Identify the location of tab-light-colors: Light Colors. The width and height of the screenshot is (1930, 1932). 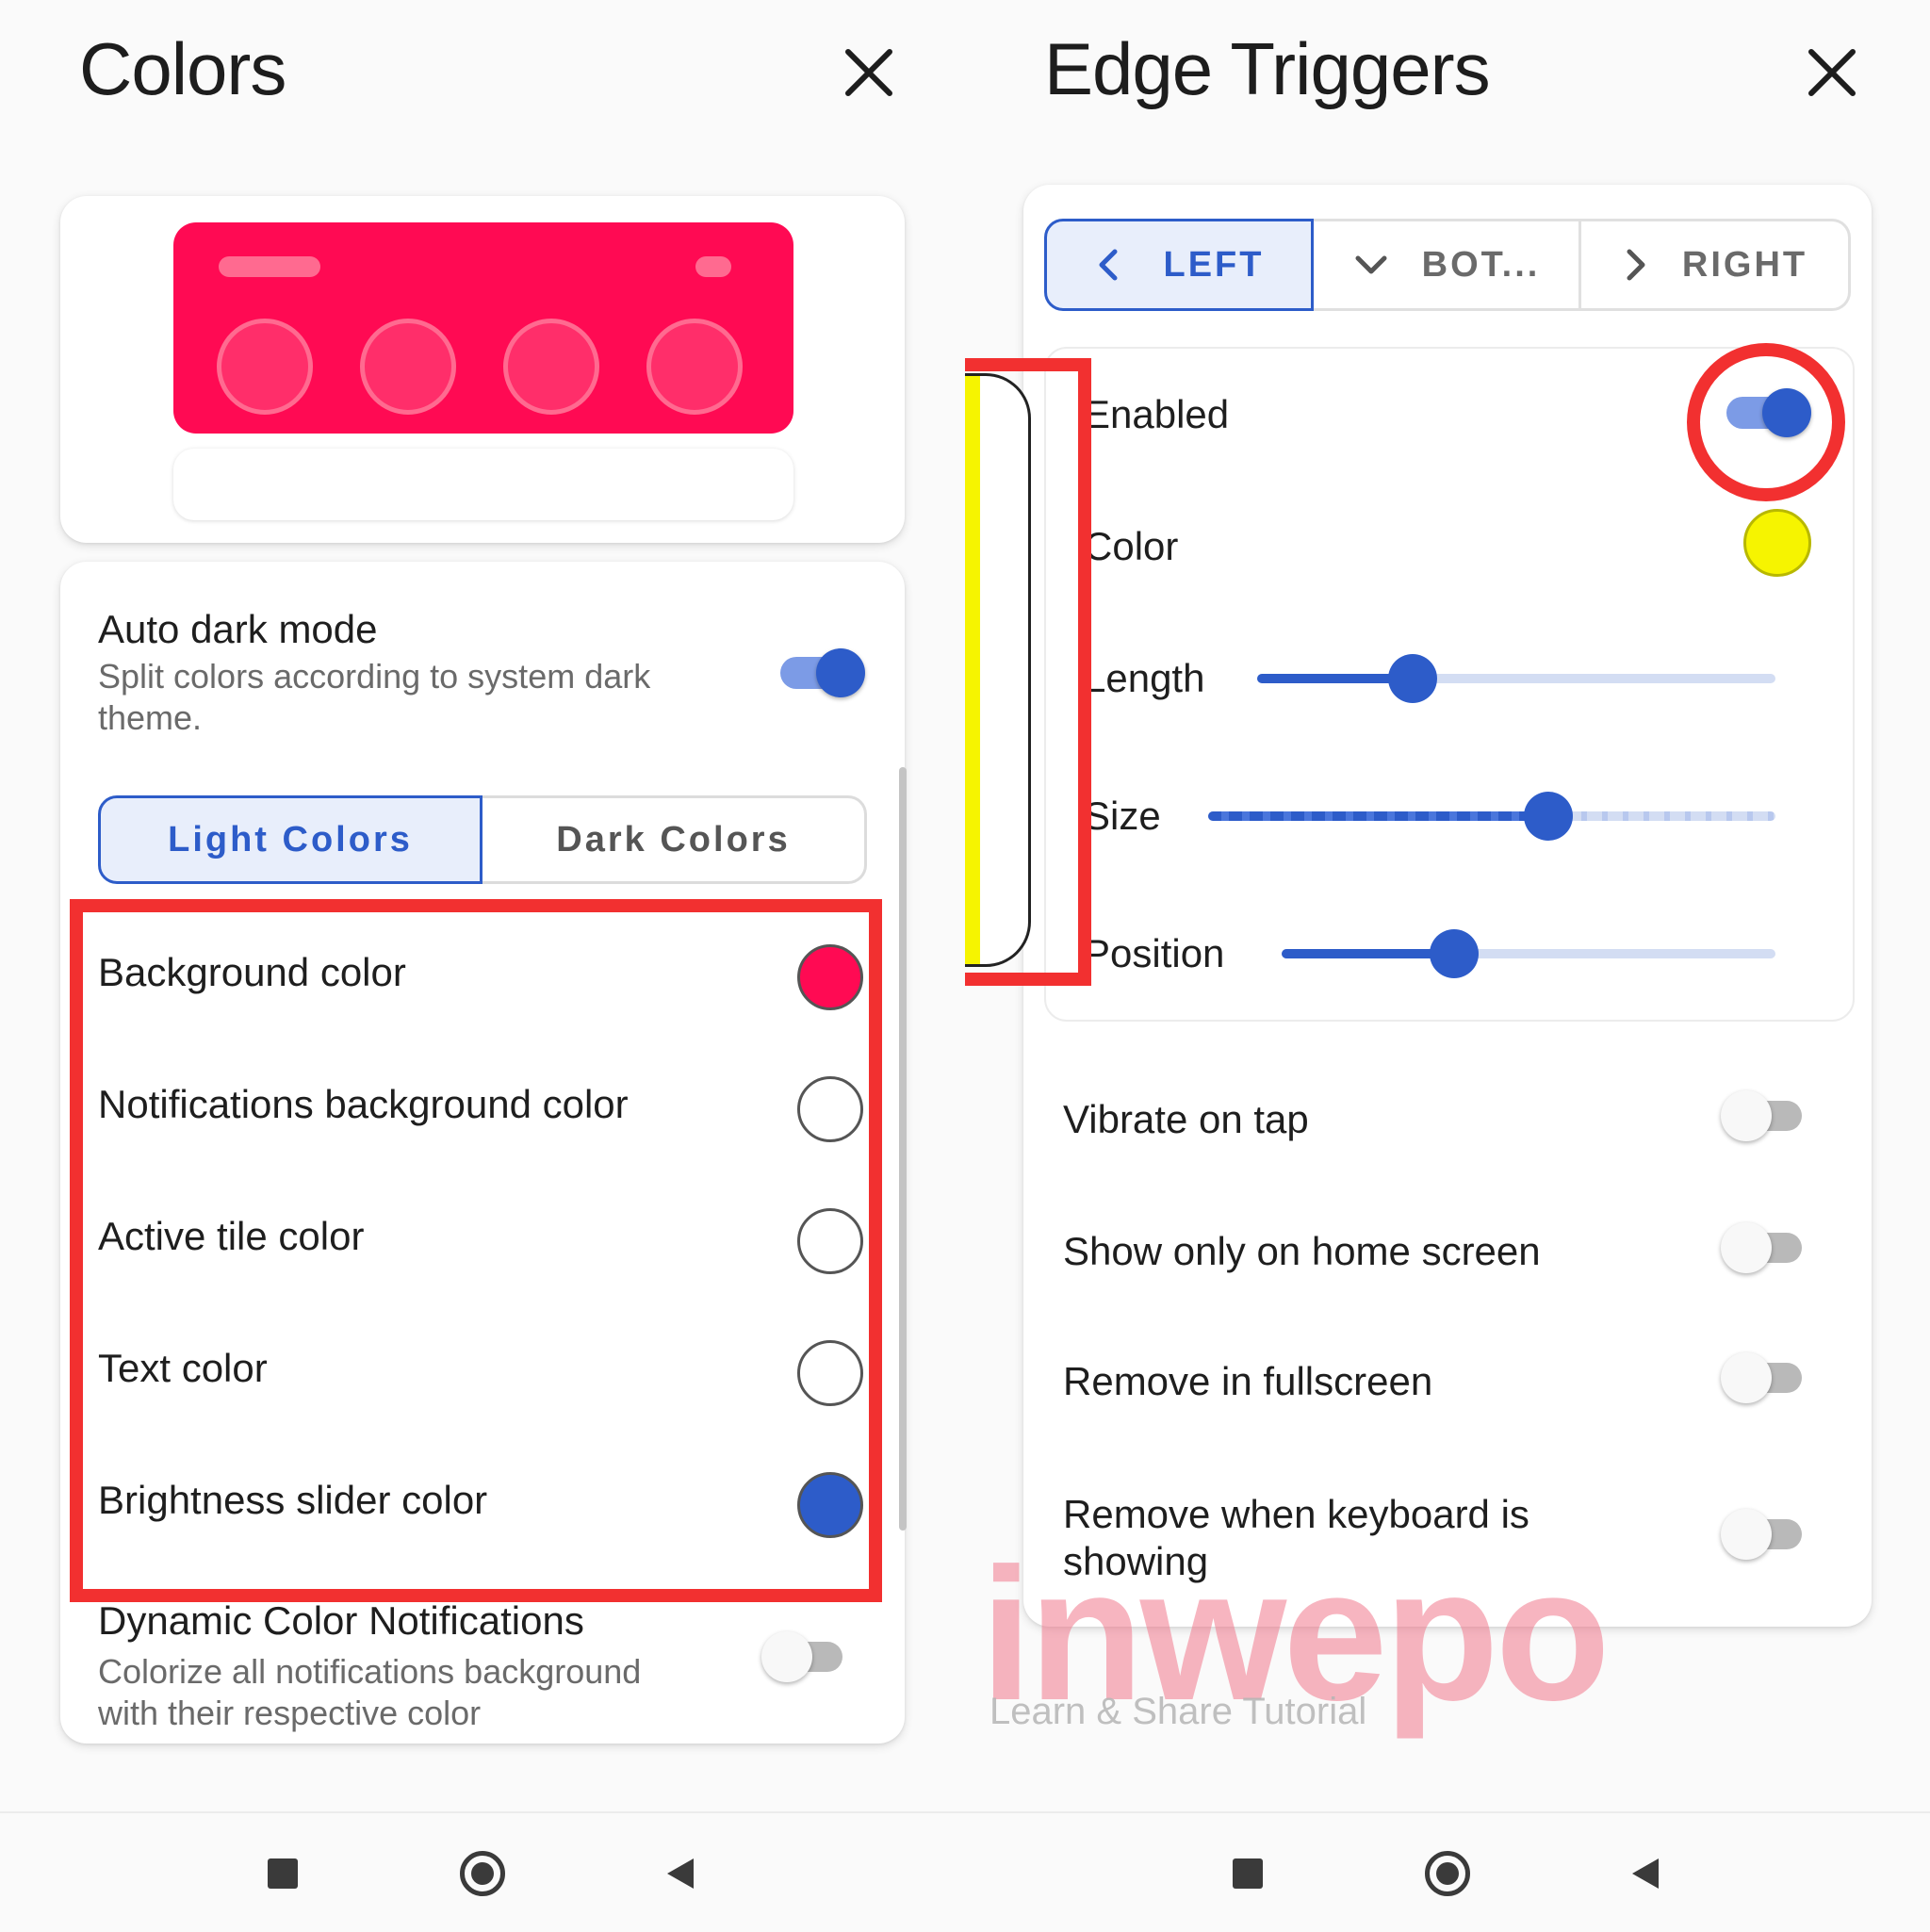
(290, 839).